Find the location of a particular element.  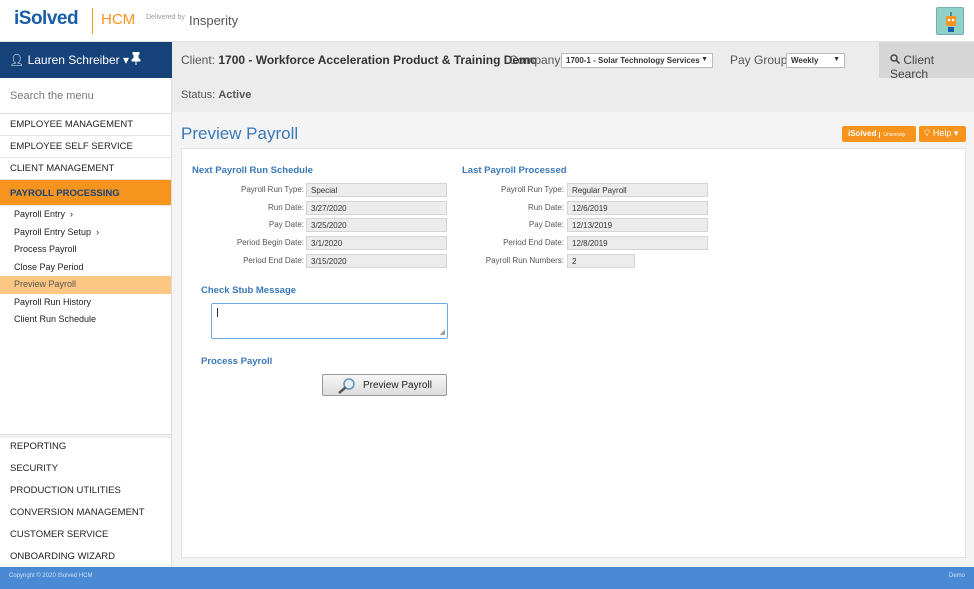

company-select-value: 1700-1 - Solar Technology Services is located at coordinates (633, 60).